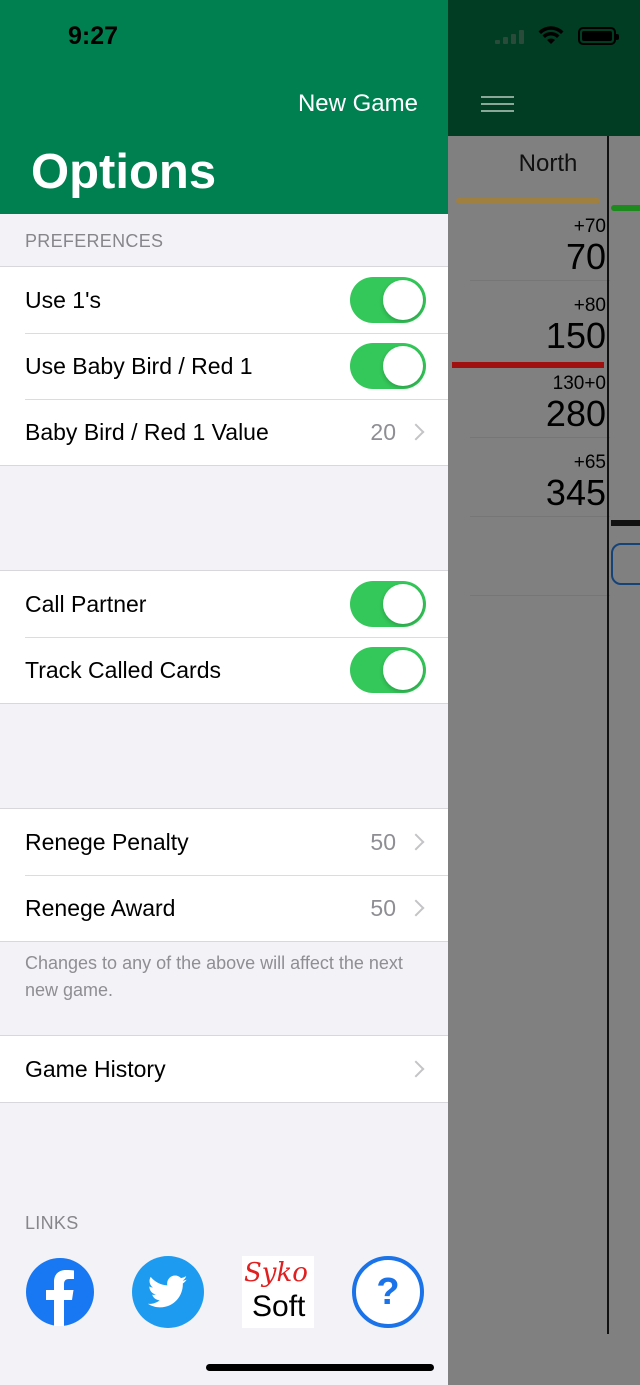 The width and height of the screenshot is (640, 1385). I want to click on add-score-button, so click(625, 564).